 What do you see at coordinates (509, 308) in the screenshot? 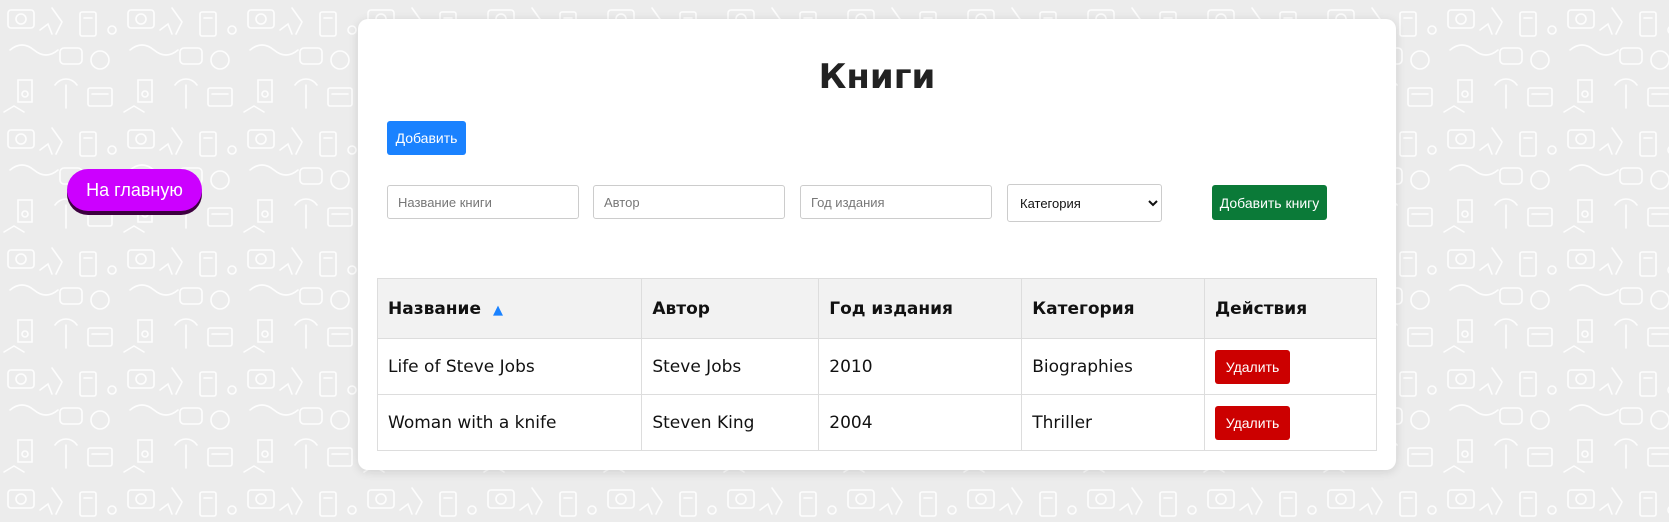
I see `header-title: Название ▲` at bounding box center [509, 308].